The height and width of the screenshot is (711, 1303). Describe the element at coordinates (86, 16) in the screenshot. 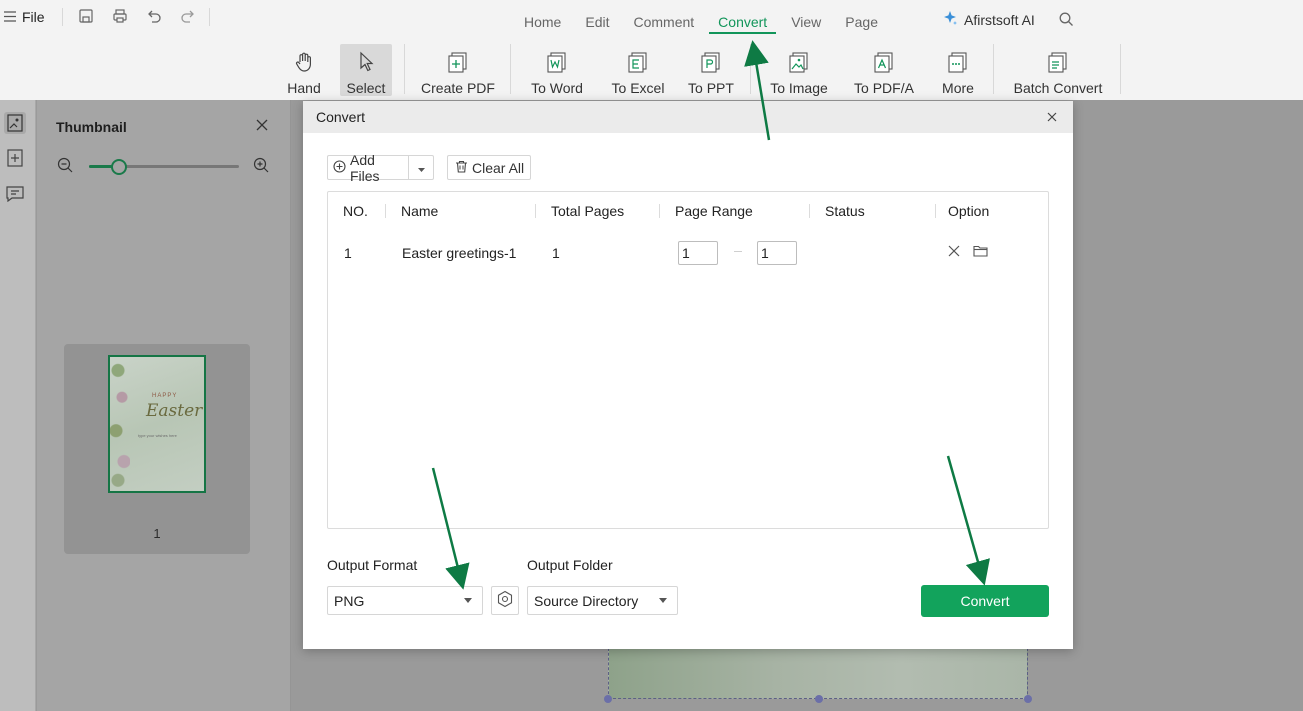

I see `save-icon` at that location.